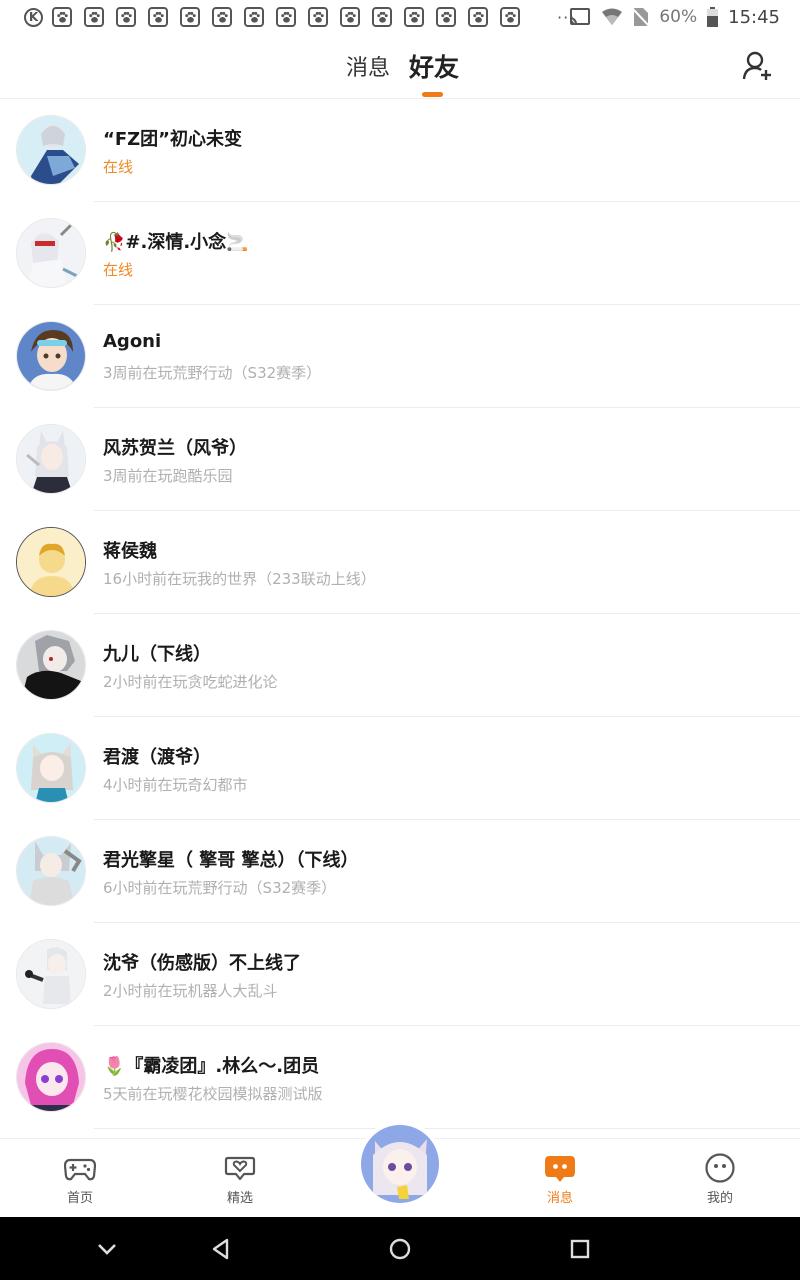  I want to click on friend-name: Agoni, so click(132, 341).